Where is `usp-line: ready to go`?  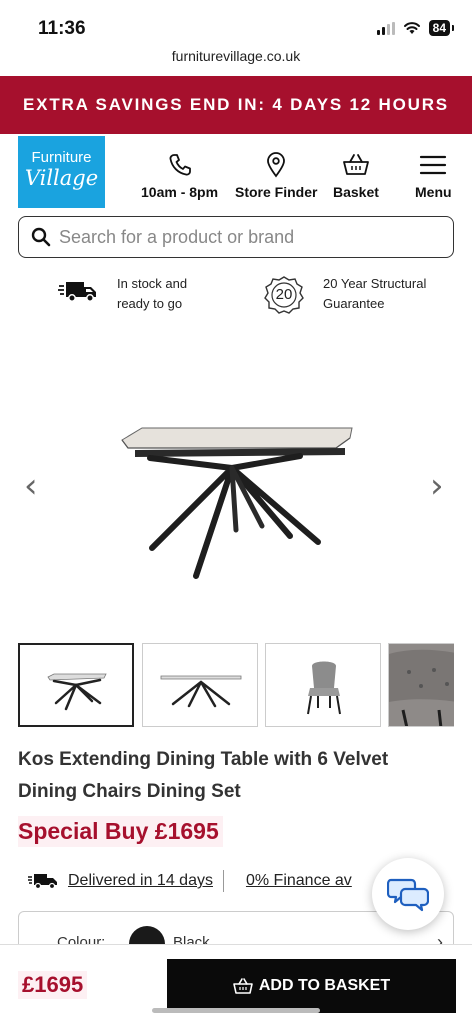
usp-line: ready to go is located at coordinates (150, 303).